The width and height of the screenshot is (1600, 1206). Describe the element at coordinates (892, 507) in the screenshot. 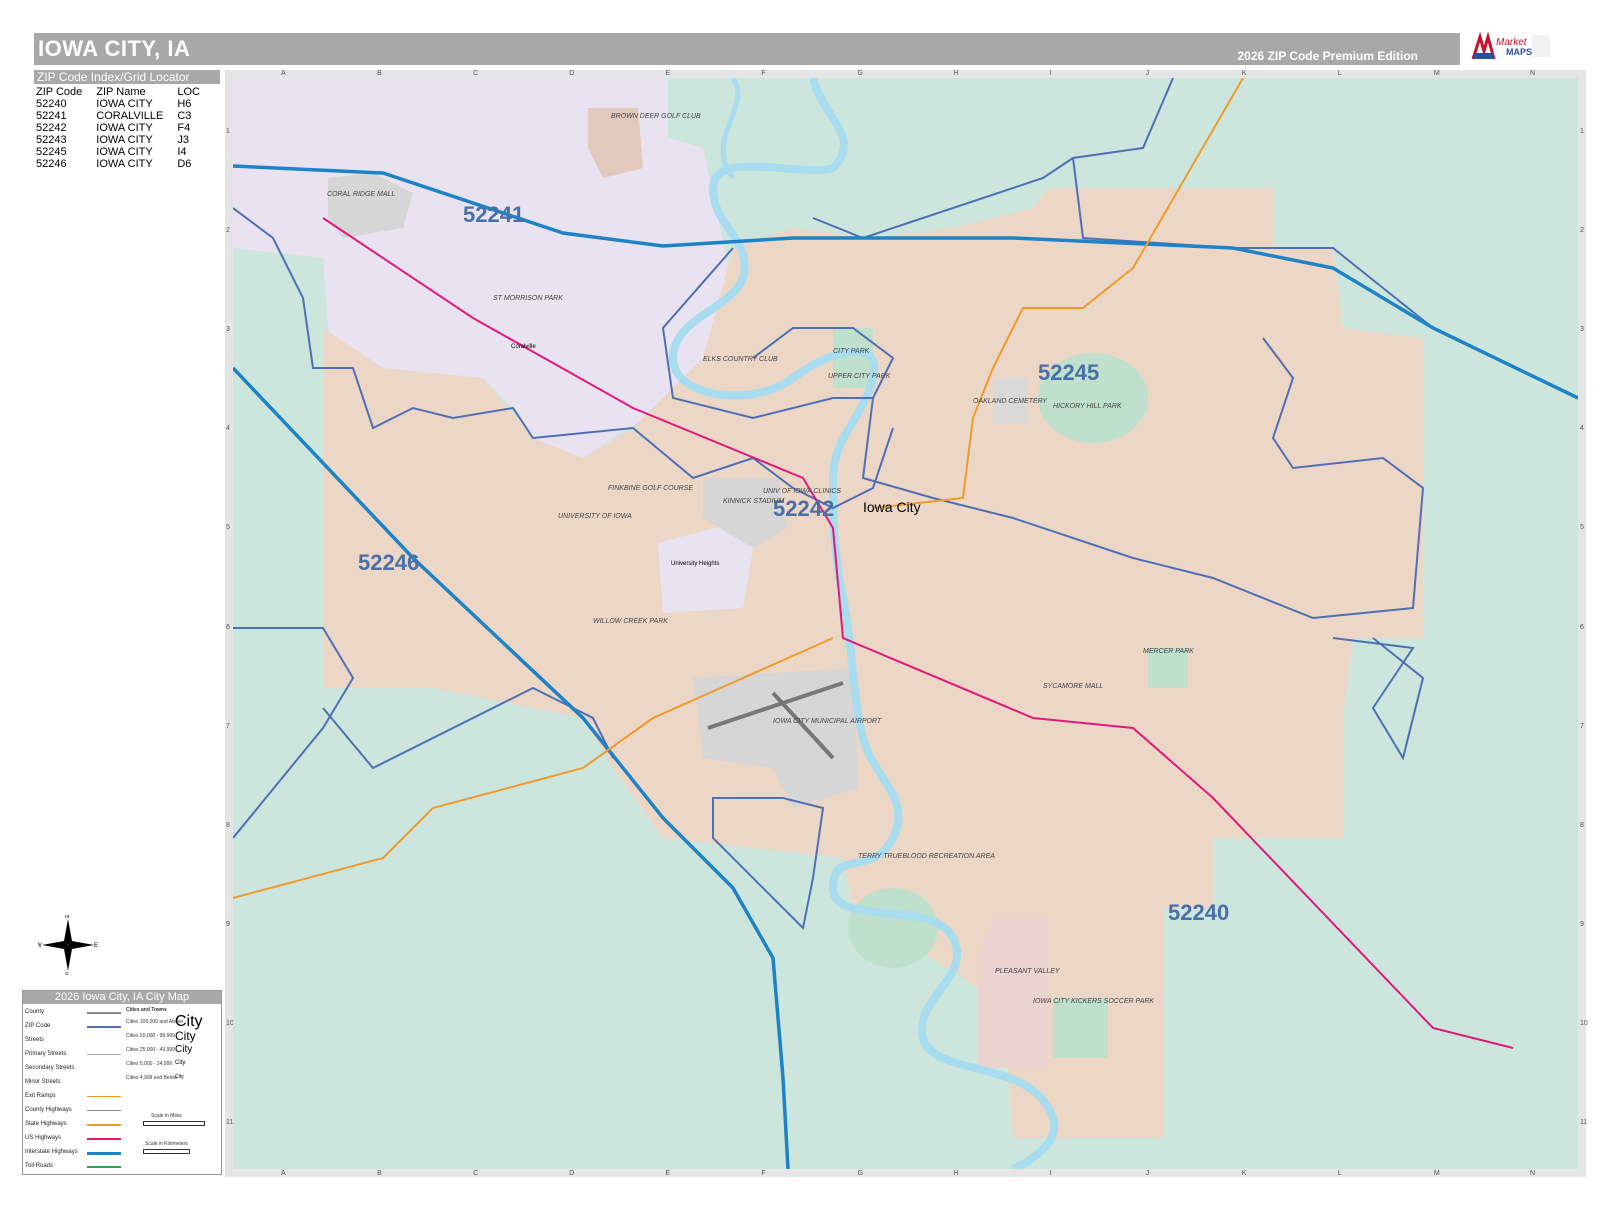

I see `city-label-iowa-city: Iowa City` at that location.